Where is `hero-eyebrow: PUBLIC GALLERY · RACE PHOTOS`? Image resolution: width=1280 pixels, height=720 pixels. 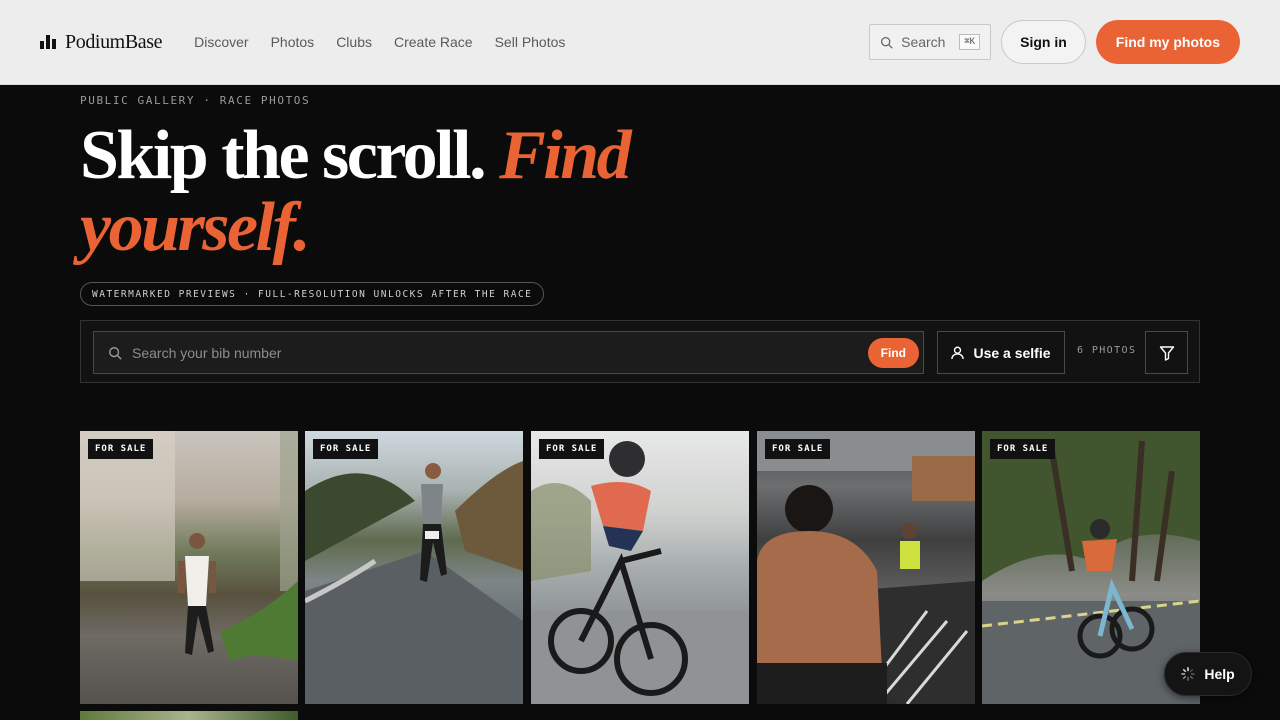
hero-eyebrow: PUBLIC GALLERY · RACE PHOTOS is located at coordinates (195, 100).